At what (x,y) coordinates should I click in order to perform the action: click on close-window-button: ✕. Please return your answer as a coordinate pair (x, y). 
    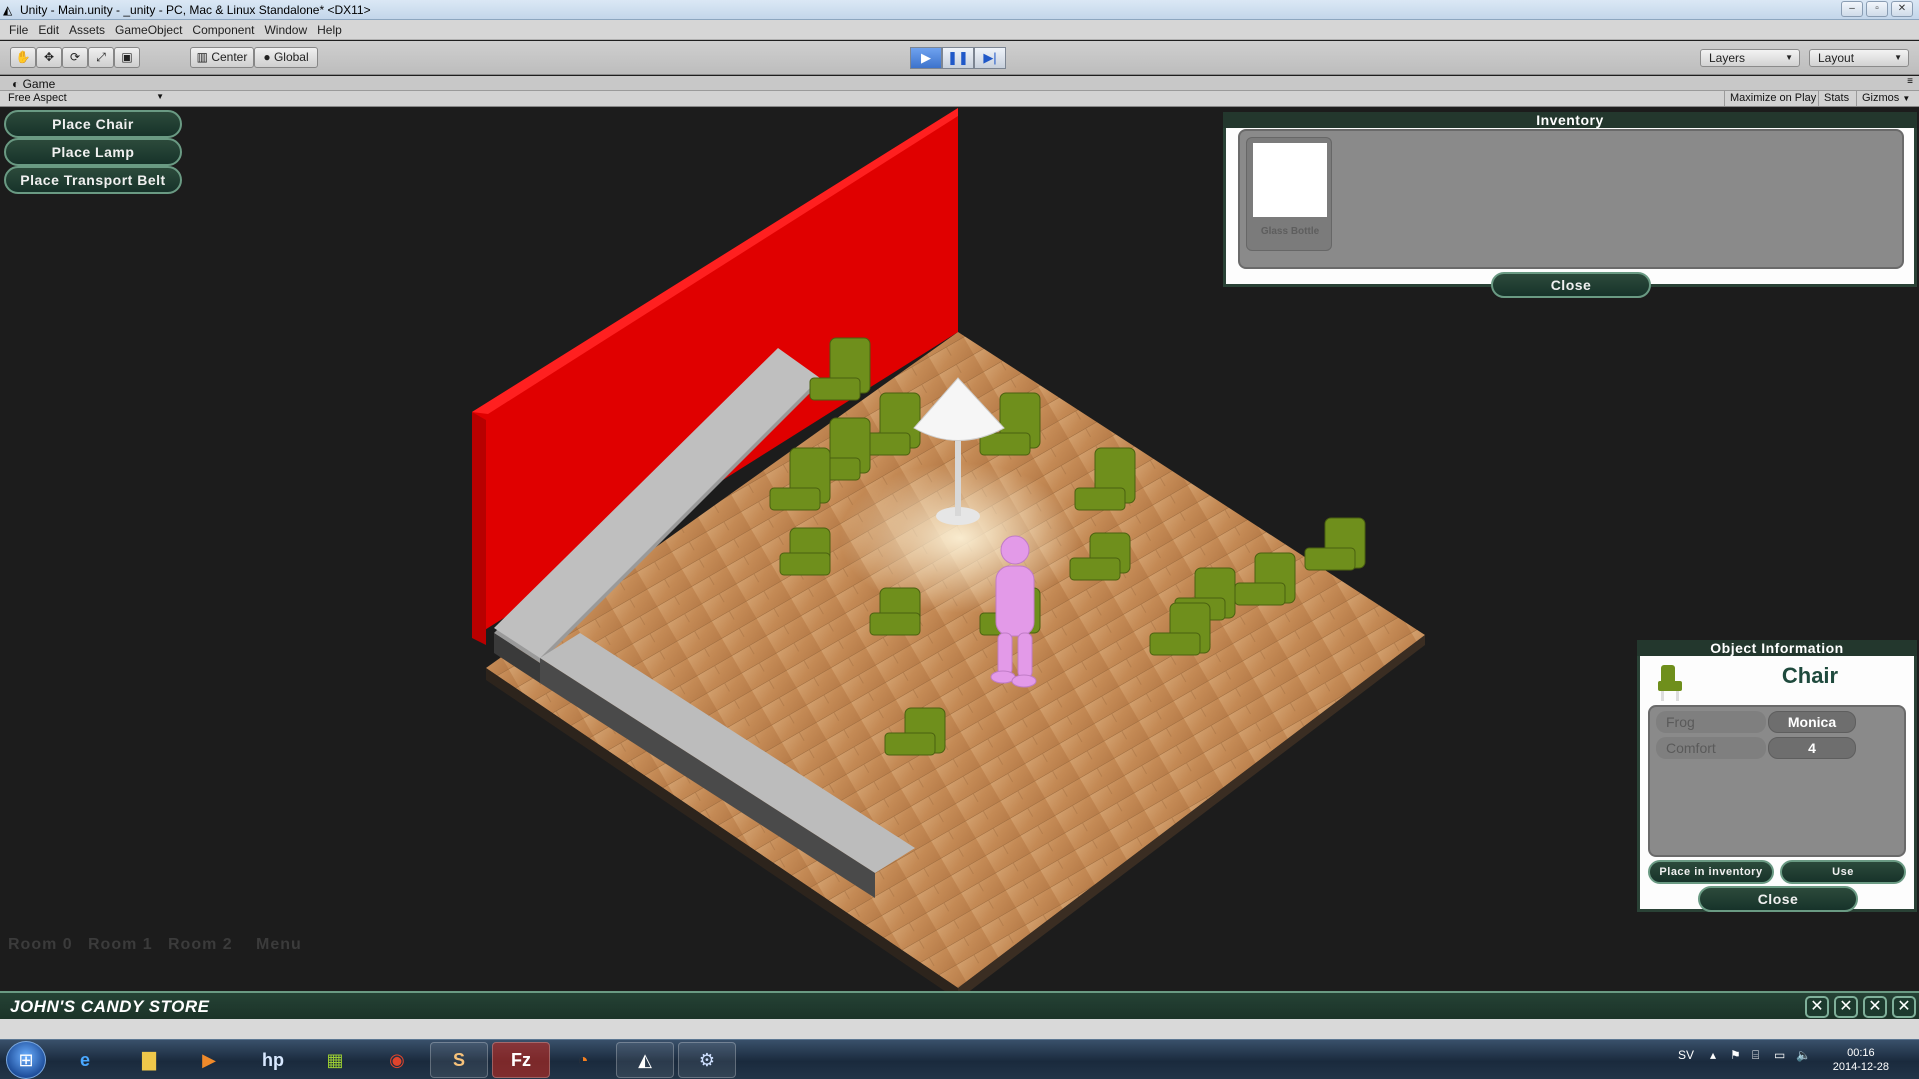
    Looking at the image, I should click on (1902, 9).